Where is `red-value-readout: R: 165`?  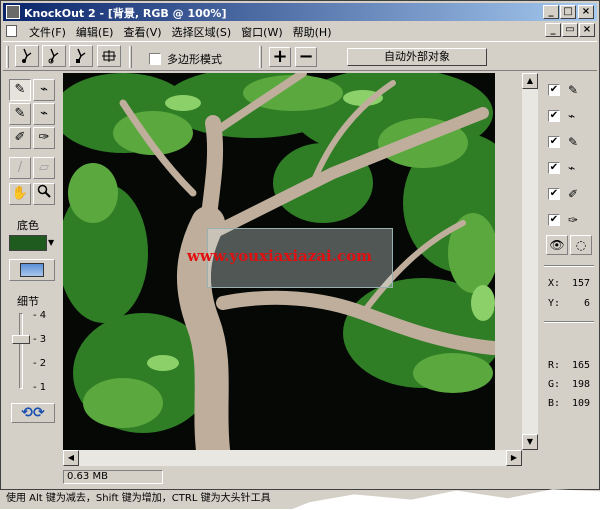 red-value-readout: R: 165 is located at coordinates (569, 365).